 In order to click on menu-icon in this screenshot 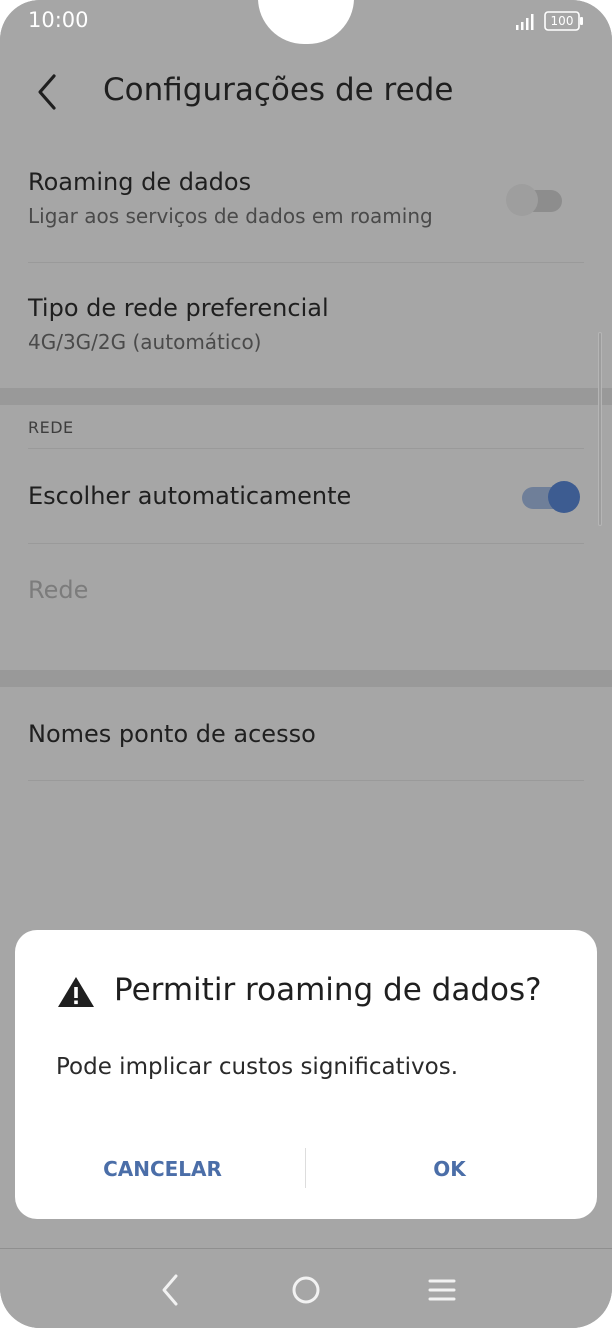, I will do `click(442, 1290)`.